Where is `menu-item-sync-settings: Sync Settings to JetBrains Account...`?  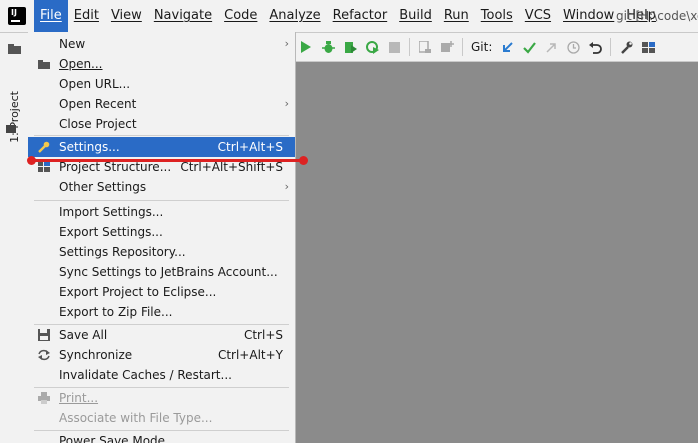
menu-item-sync-settings: Sync Settings to JetBrains Account... is located at coordinates (161, 272).